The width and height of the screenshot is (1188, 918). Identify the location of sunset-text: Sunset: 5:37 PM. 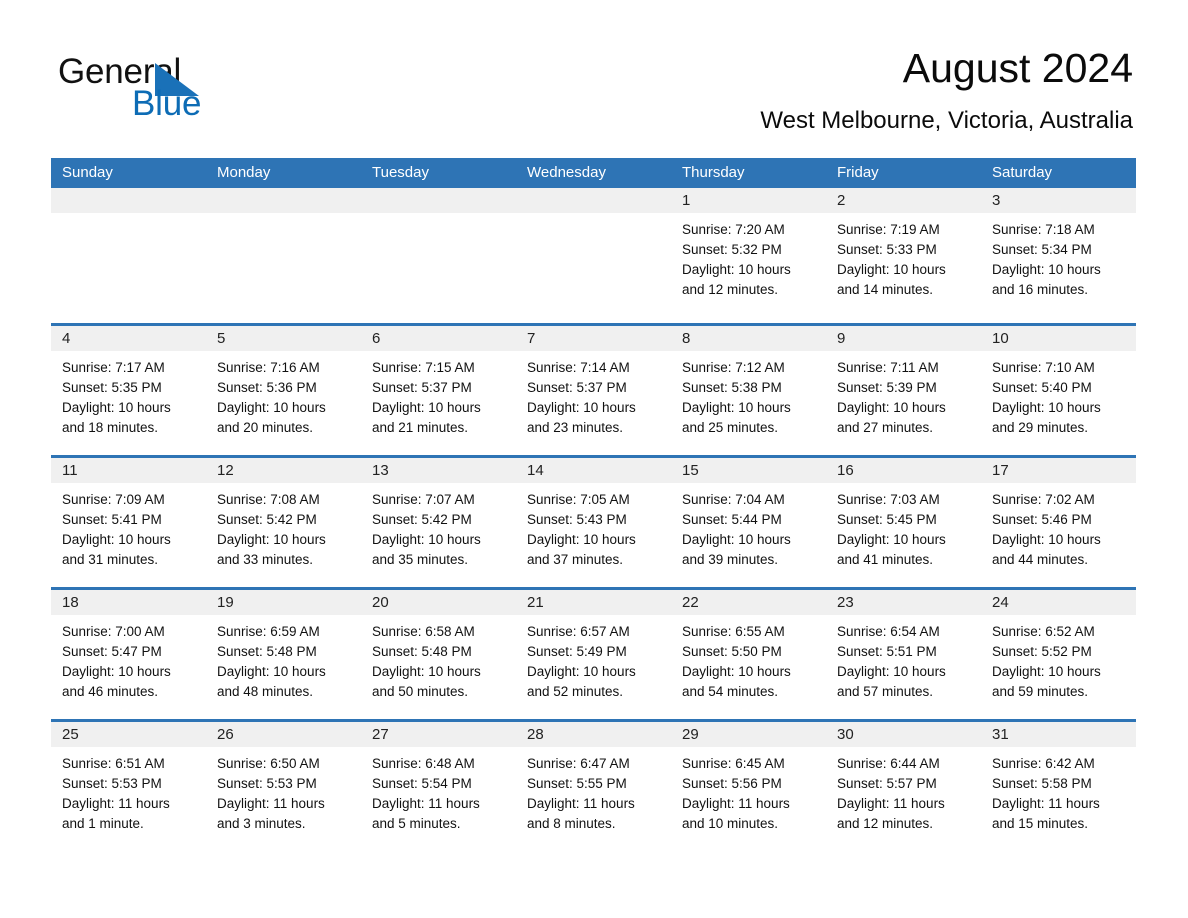
(422, 387).